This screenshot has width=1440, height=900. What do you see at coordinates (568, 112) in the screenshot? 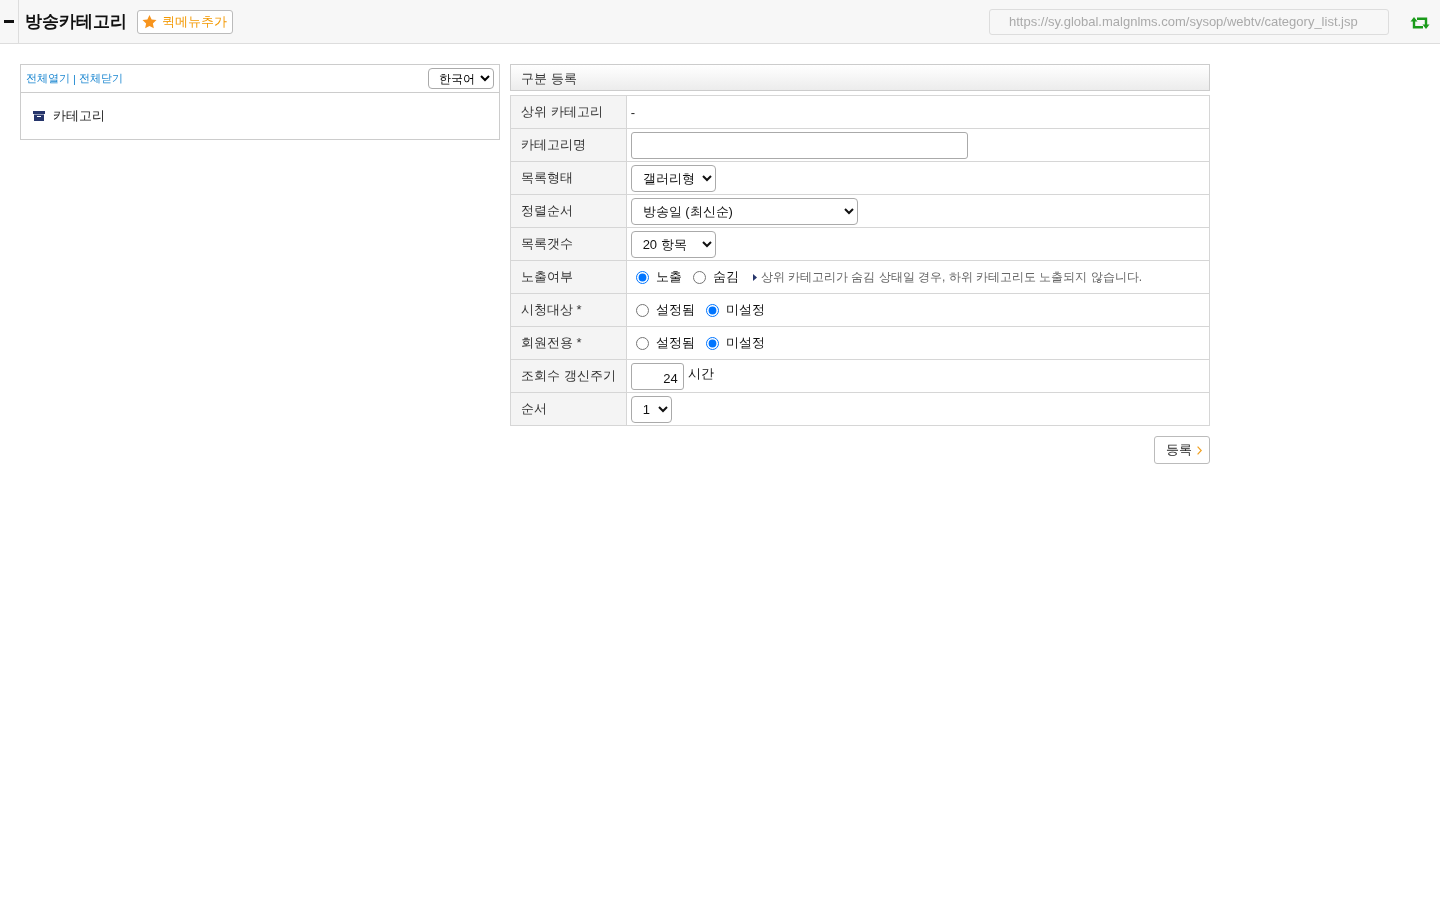
I see `form-label: 상위 카테고리` at bounding box center [568, 112].